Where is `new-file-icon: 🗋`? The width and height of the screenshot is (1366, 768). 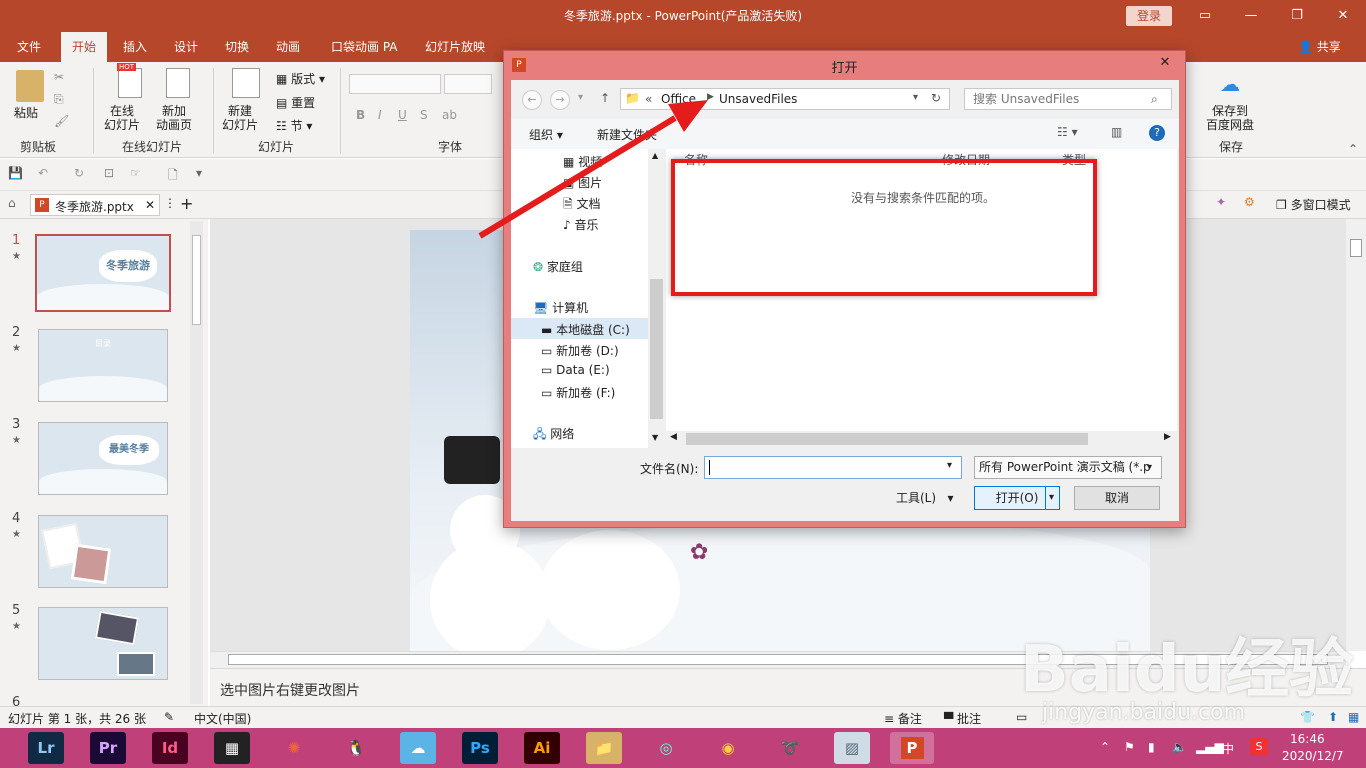 new-file-icon: 🗋 is located at coordinates (173, 176).